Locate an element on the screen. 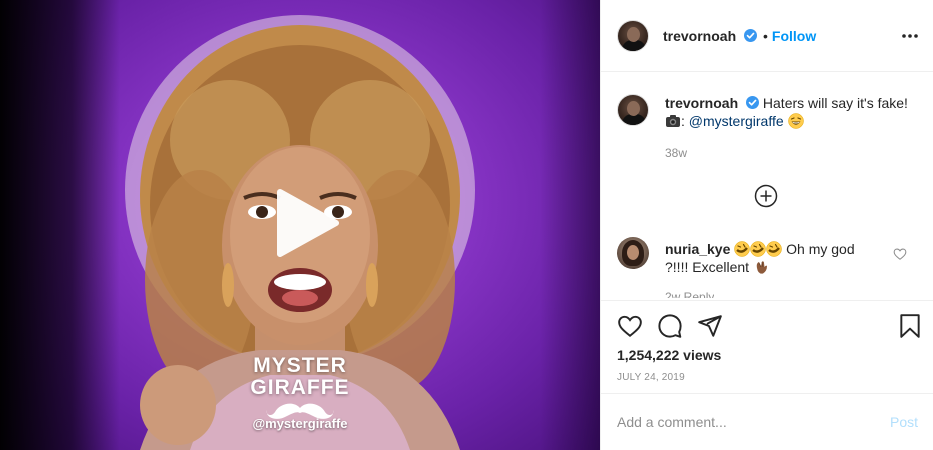  caption-prefix: : is located at coordinates (683, 121).